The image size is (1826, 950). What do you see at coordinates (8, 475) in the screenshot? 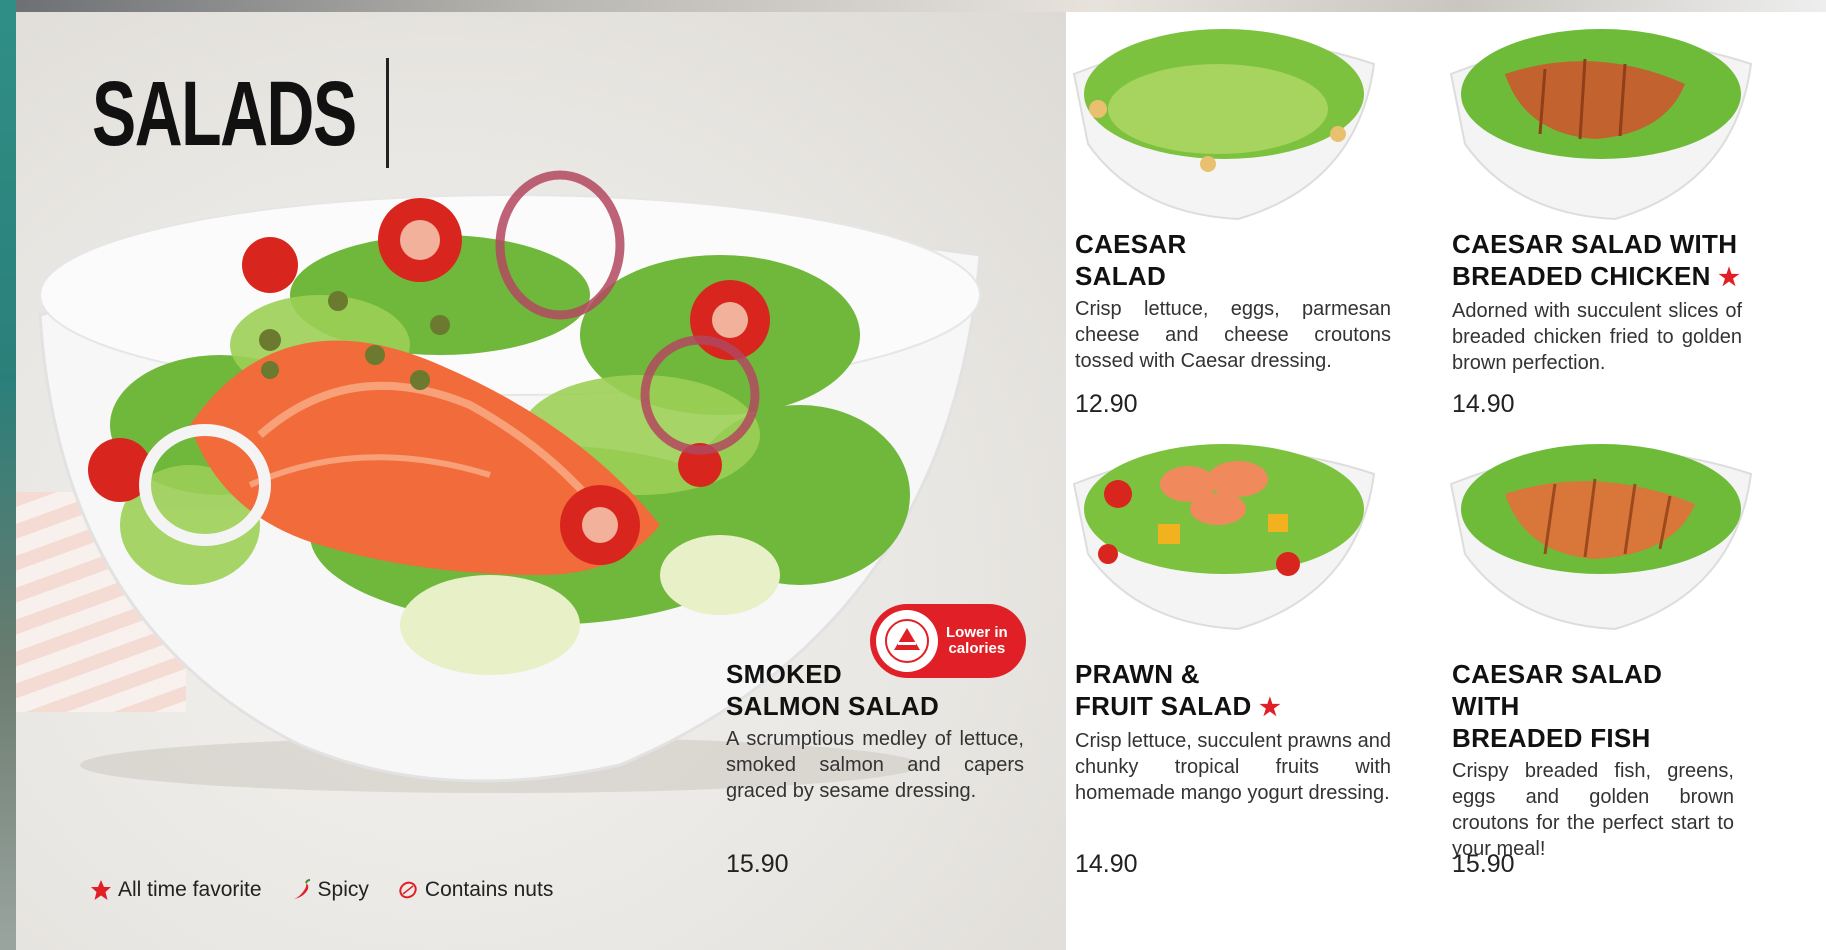
I see `left-photo-edge` at bounding box center [8, 475].